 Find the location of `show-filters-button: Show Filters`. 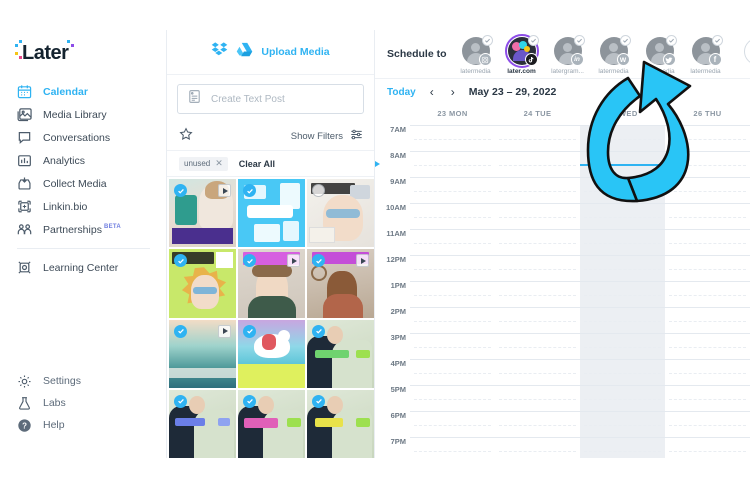

show-filters-button: Show Filters is located at coordinates (327, 137).